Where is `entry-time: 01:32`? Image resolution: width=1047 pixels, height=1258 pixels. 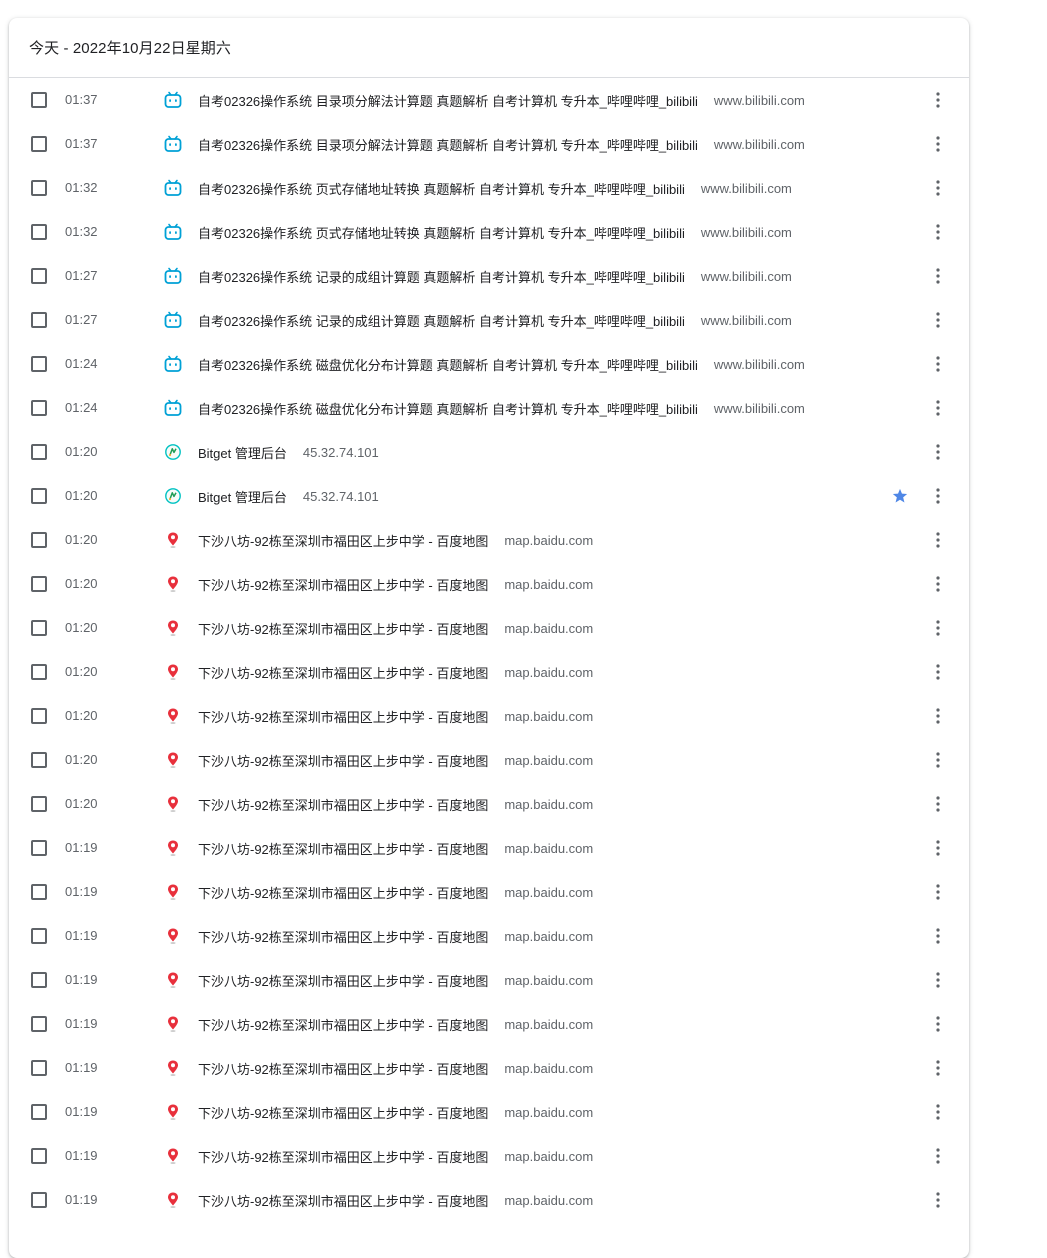
entry-time: 01:32 is located at coordinates (81, 231).